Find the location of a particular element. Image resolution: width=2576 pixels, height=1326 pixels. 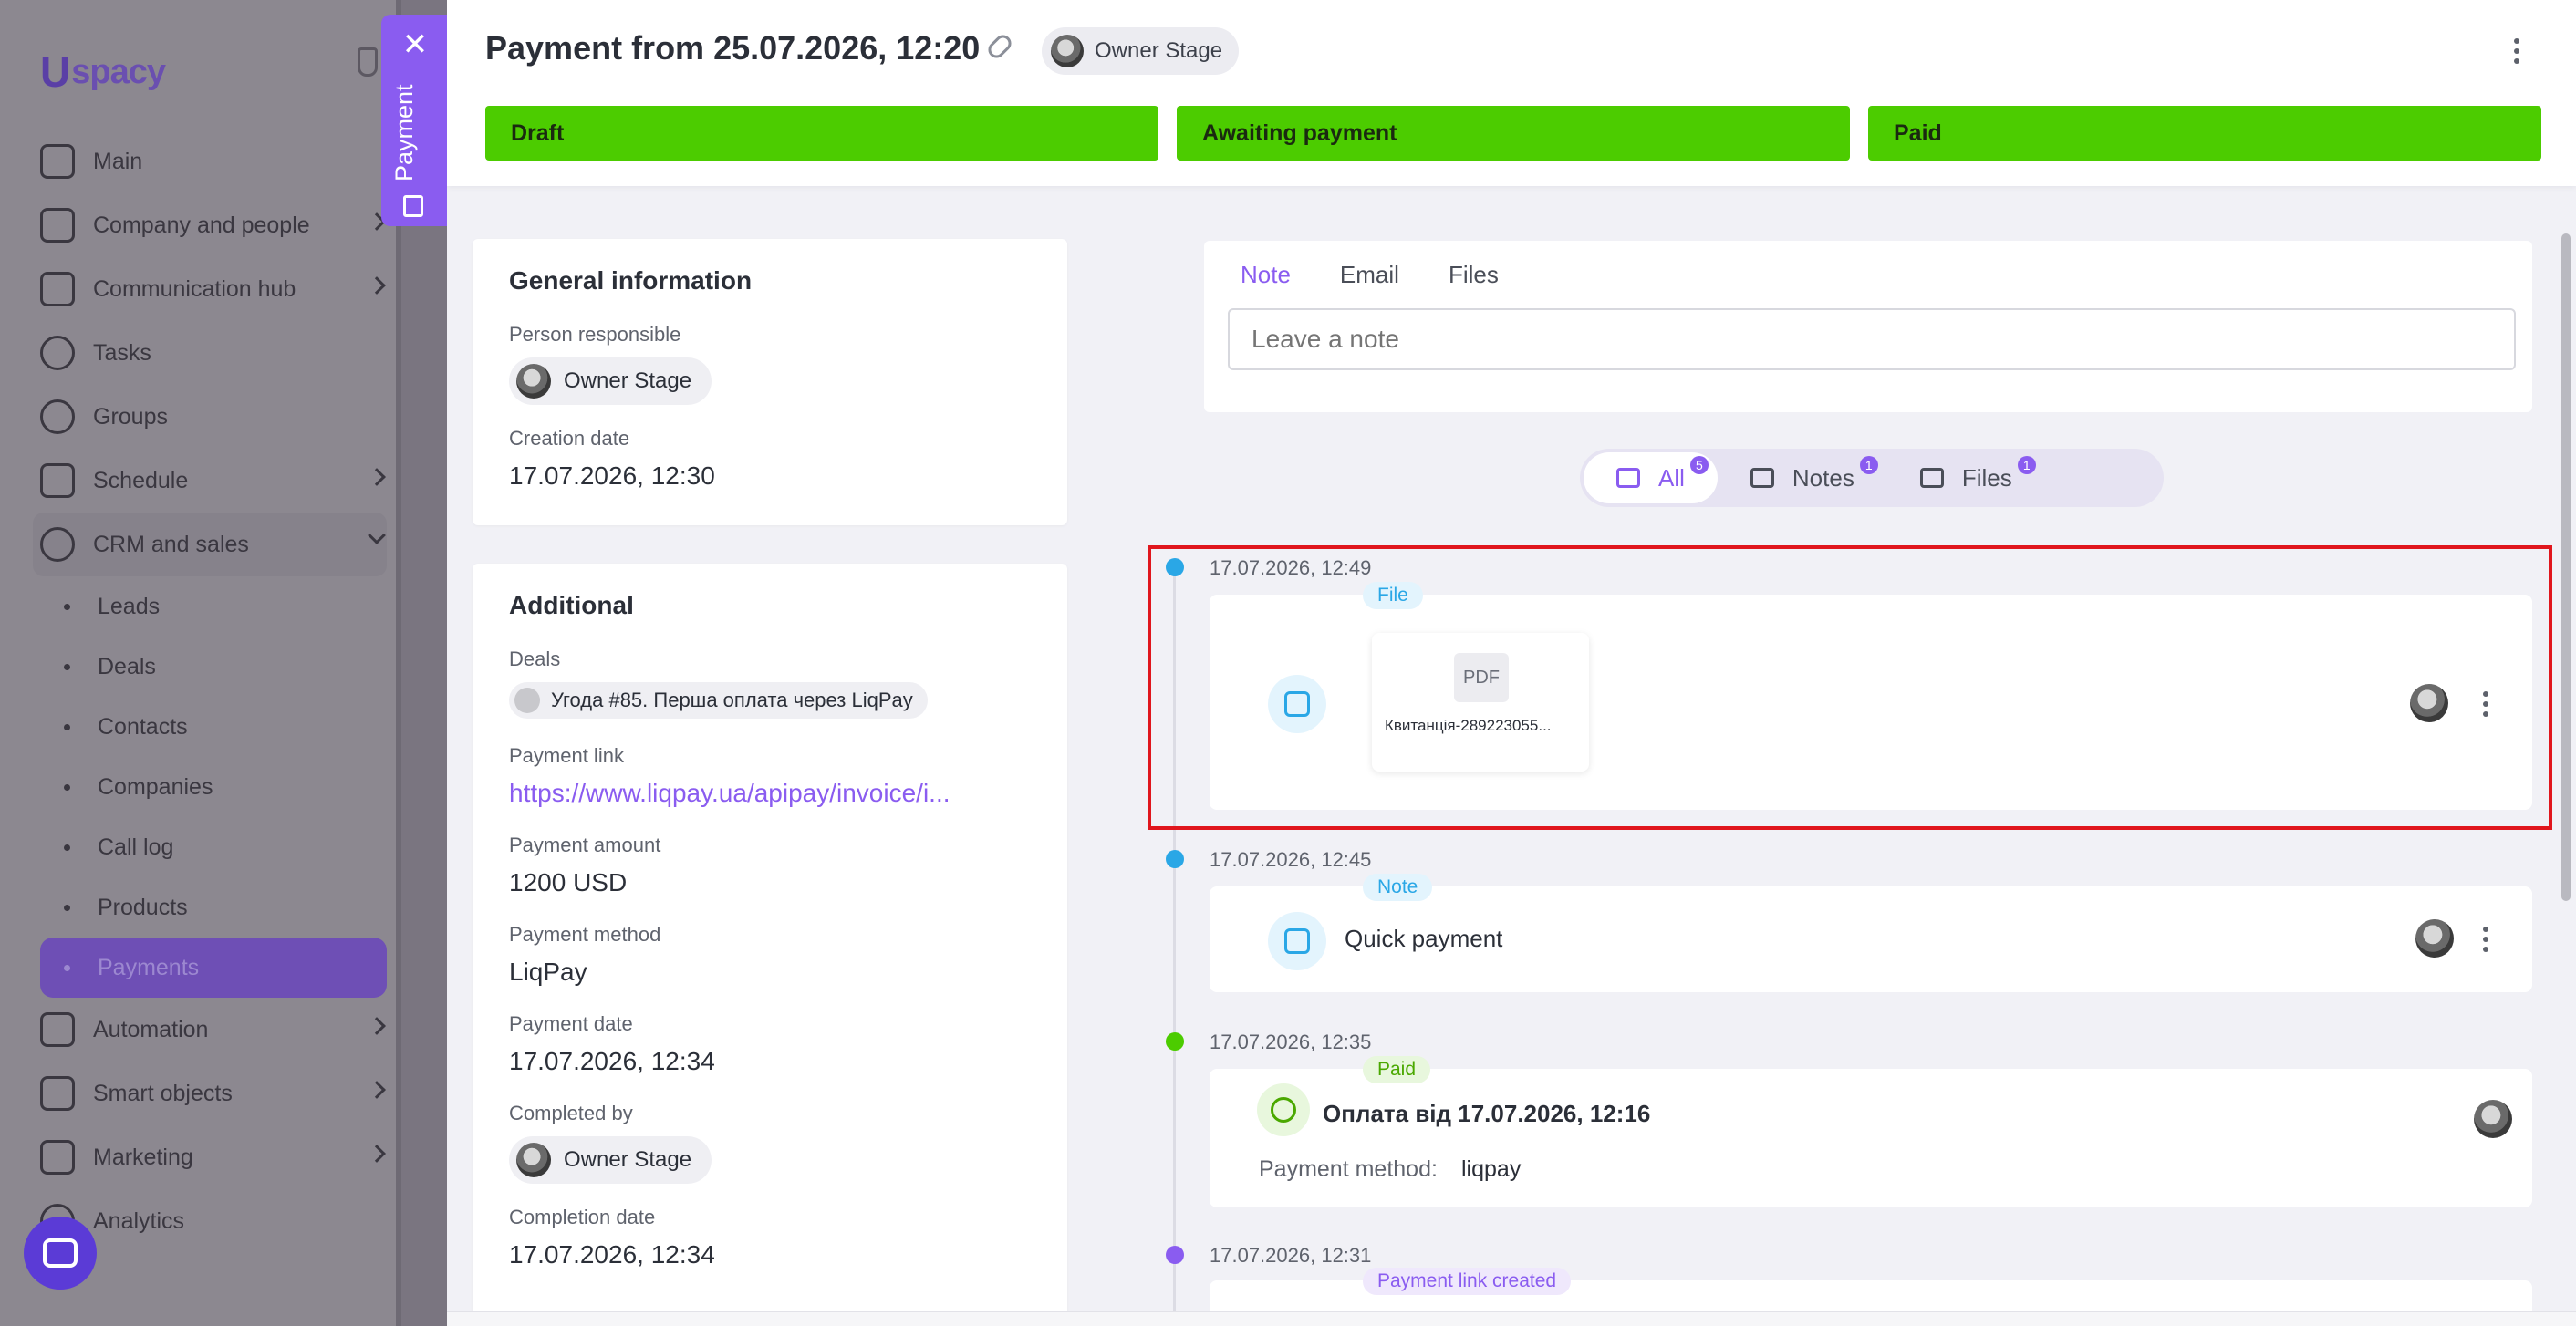

note-text: Quick payment is located at coordinates (1424, 938).